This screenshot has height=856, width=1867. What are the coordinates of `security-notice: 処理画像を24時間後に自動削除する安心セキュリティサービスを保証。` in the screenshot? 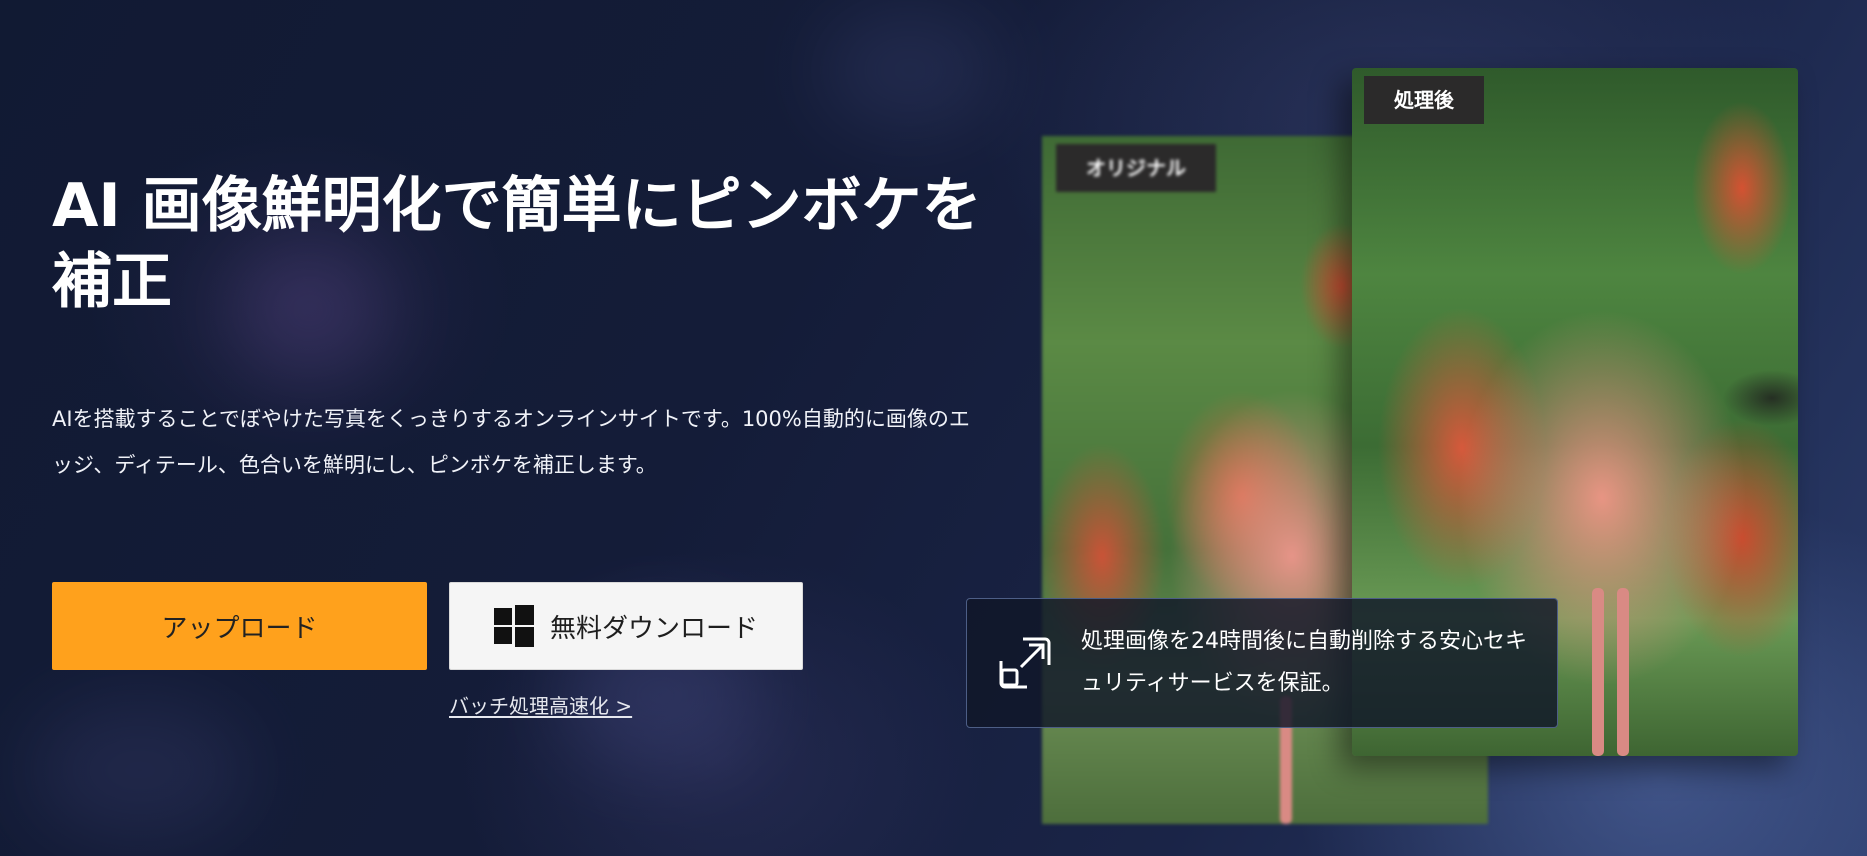 It's located at (1262, 663).